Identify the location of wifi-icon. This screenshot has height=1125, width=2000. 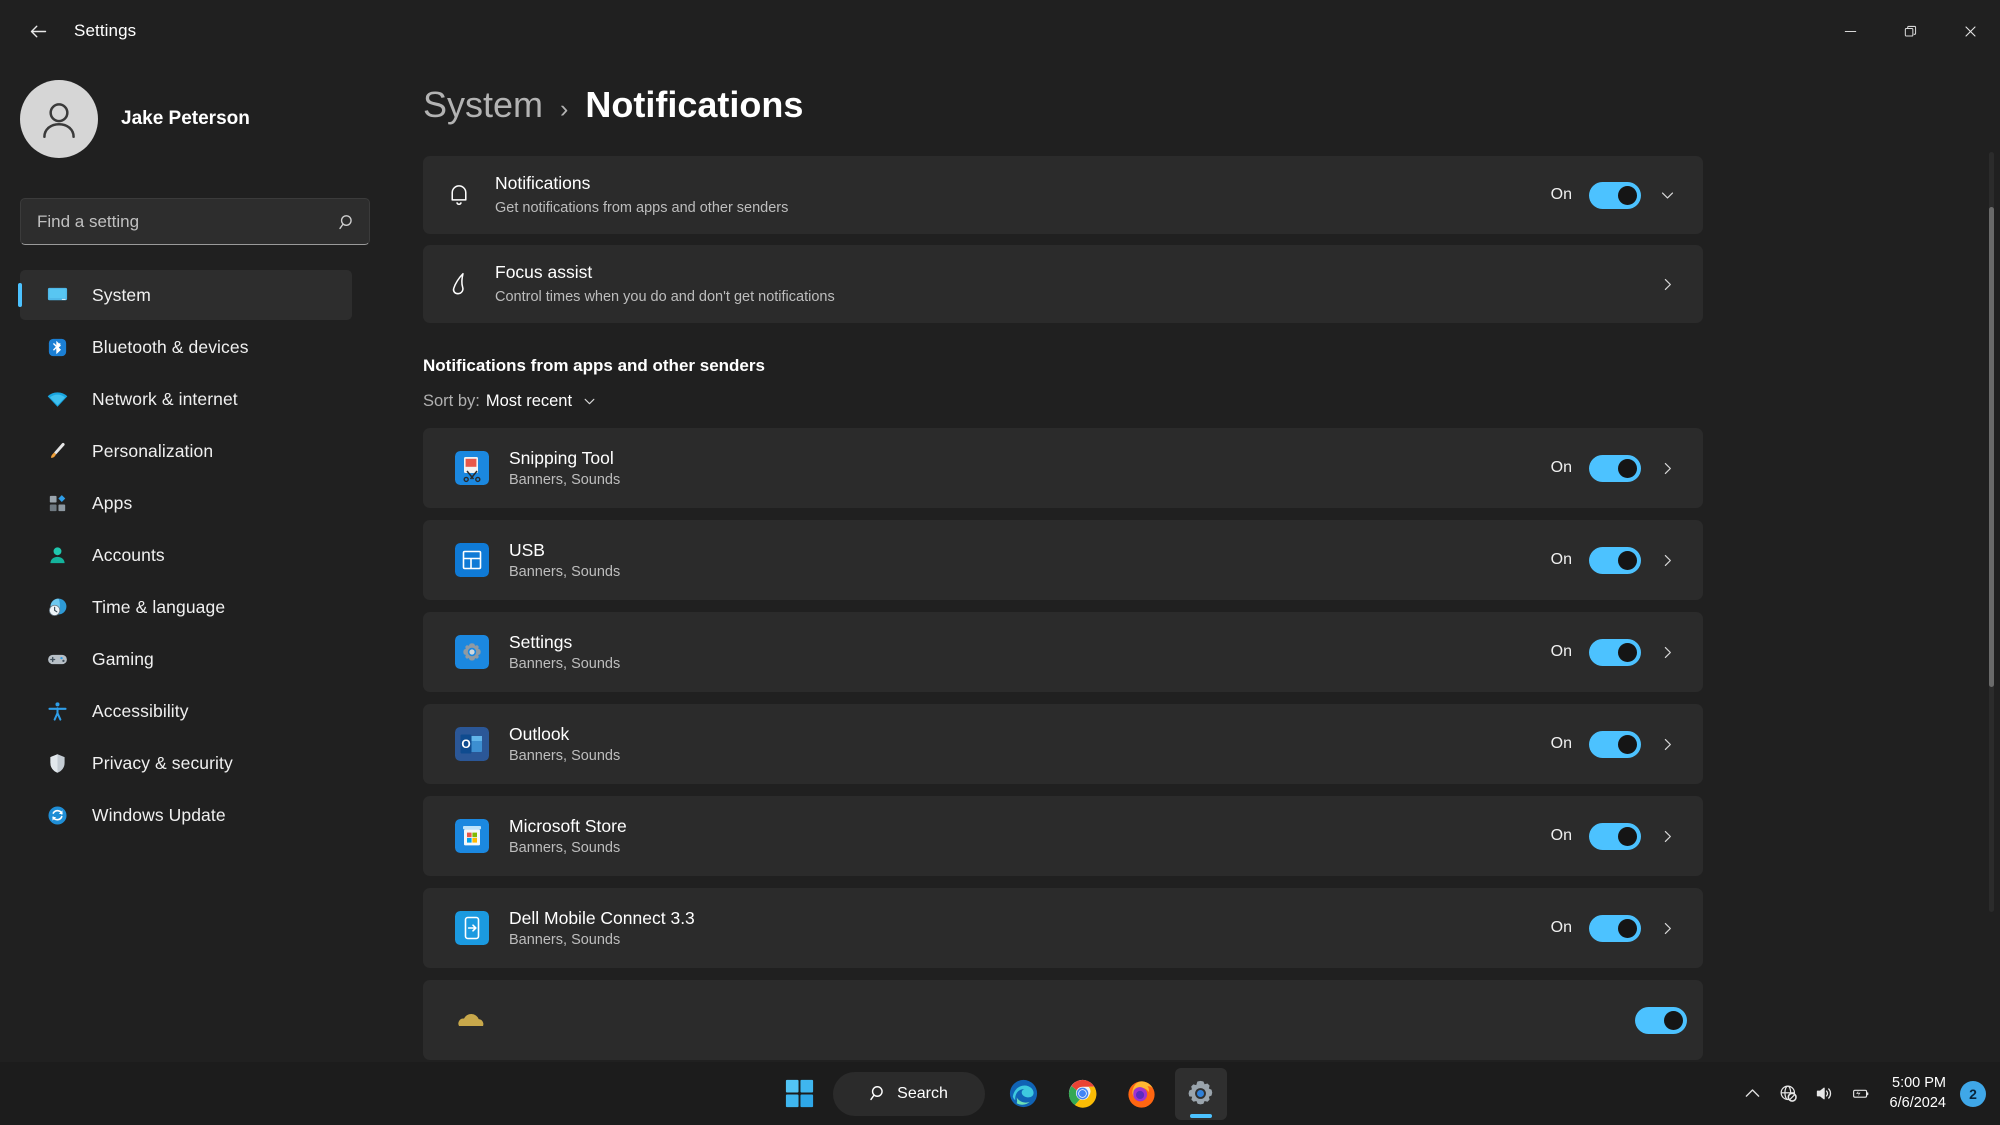
(57, 399).